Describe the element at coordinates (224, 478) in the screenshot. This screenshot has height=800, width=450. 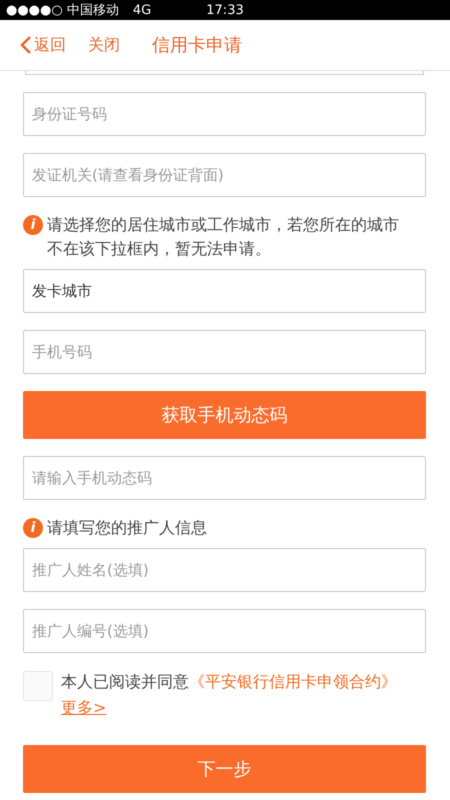
I see `input-field: 请输入手机动态码` at that location.